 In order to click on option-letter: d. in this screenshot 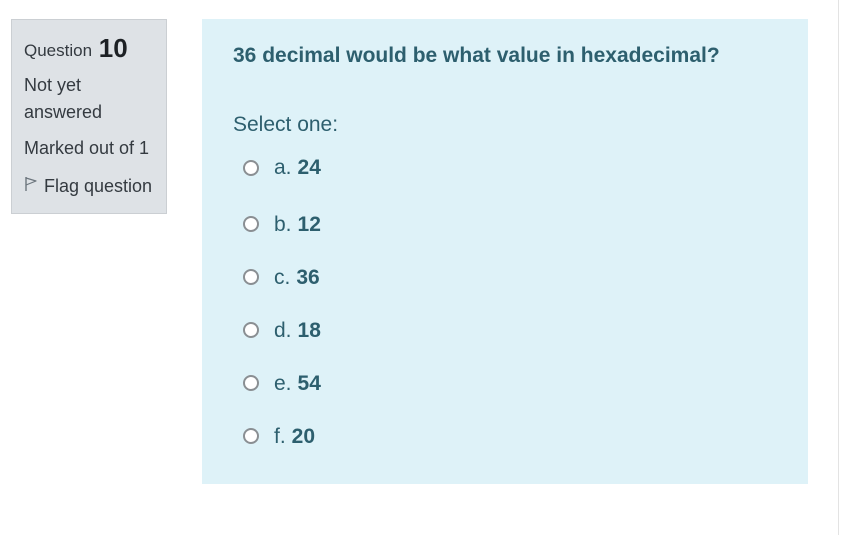, I will do `click(283, 330)`.